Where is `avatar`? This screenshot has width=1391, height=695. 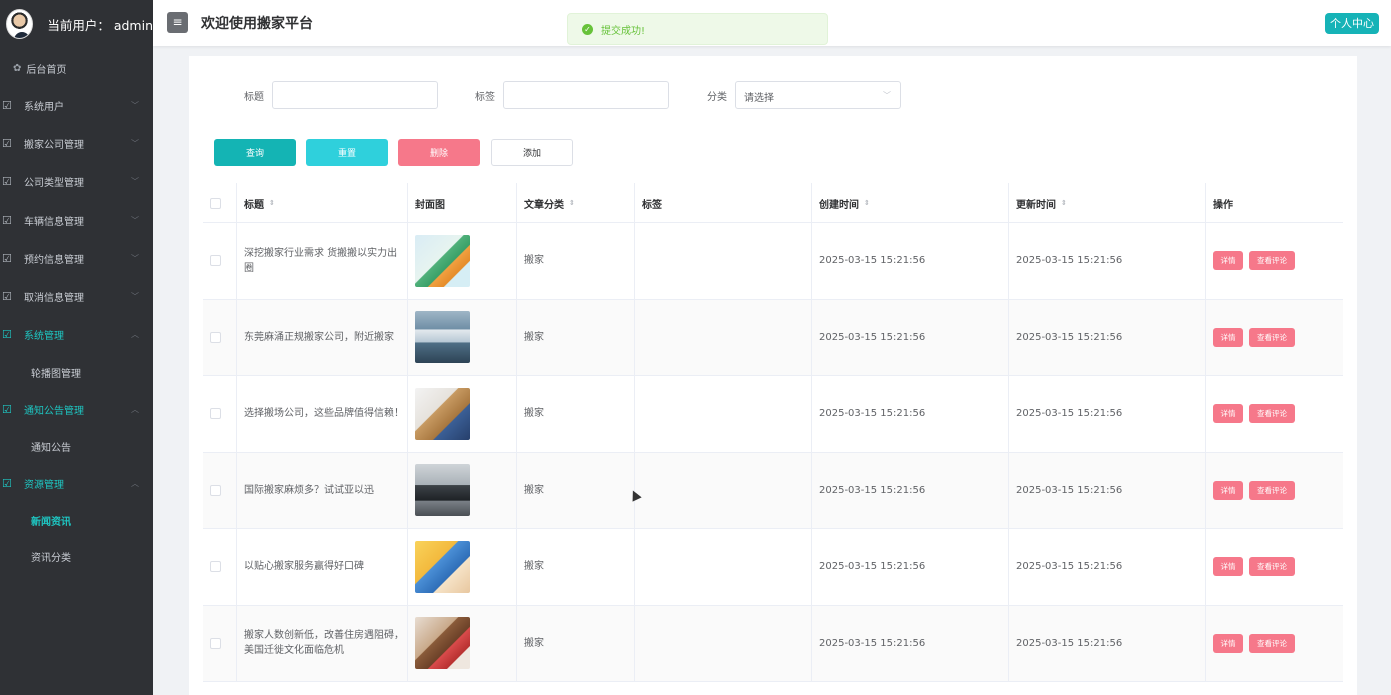
avatar is located at coordinates (20, 24).